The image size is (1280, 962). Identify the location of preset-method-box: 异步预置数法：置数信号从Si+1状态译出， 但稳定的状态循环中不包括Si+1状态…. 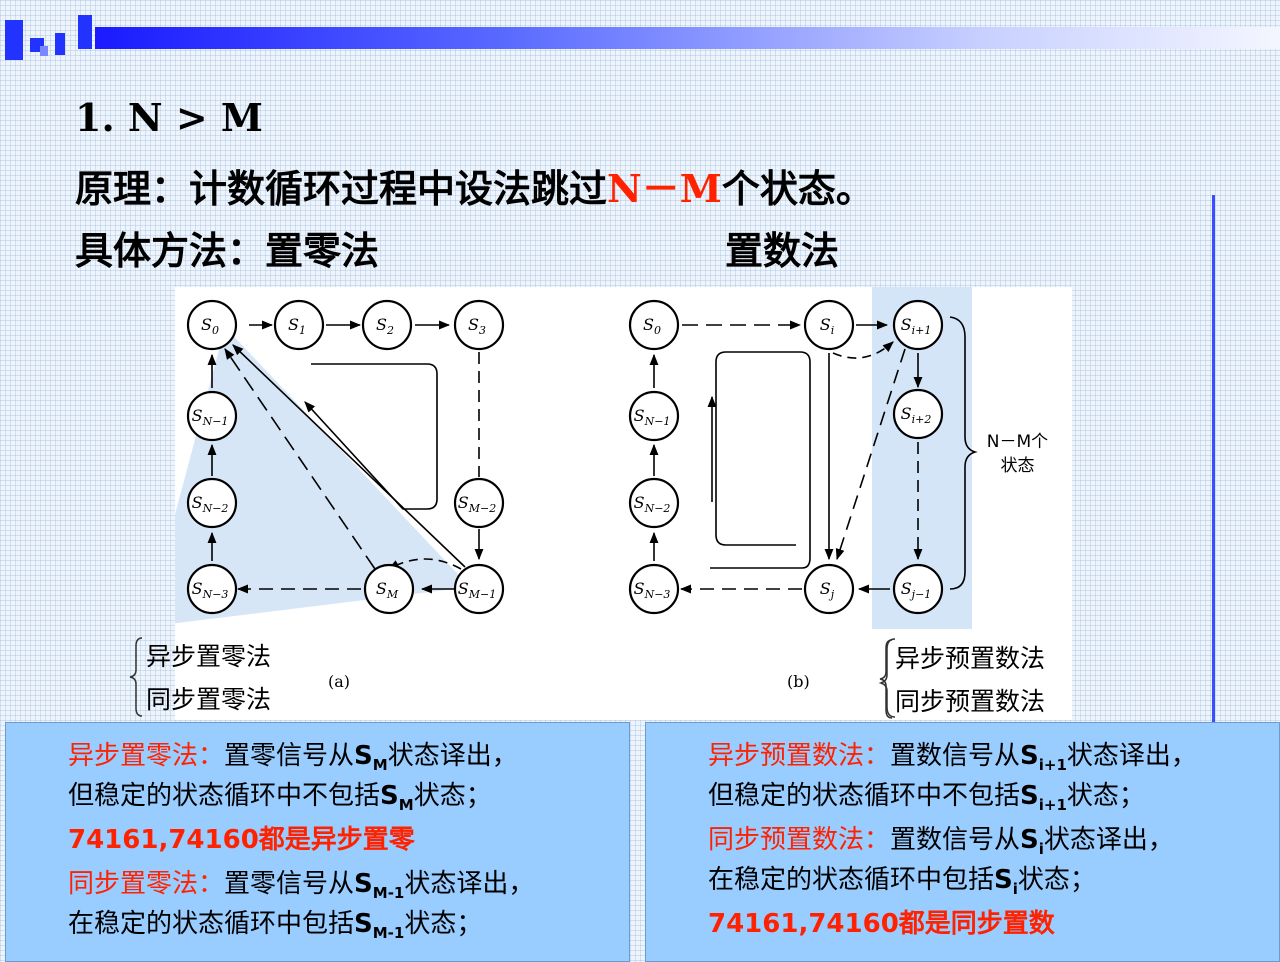
(962, 842).